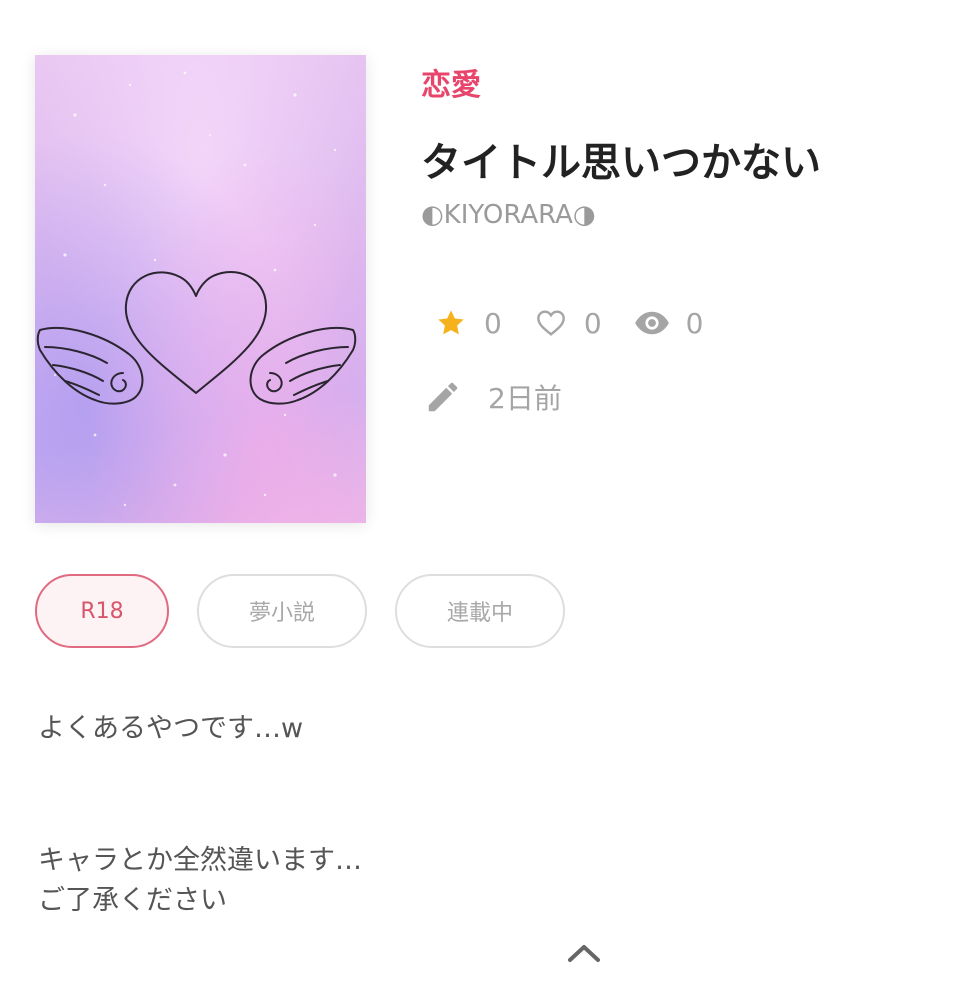 This screenshot has width=960, height=984. Describe the element at coordinates (451, 82) in the screenshot. I see `category-link: 恋愛` at that location.